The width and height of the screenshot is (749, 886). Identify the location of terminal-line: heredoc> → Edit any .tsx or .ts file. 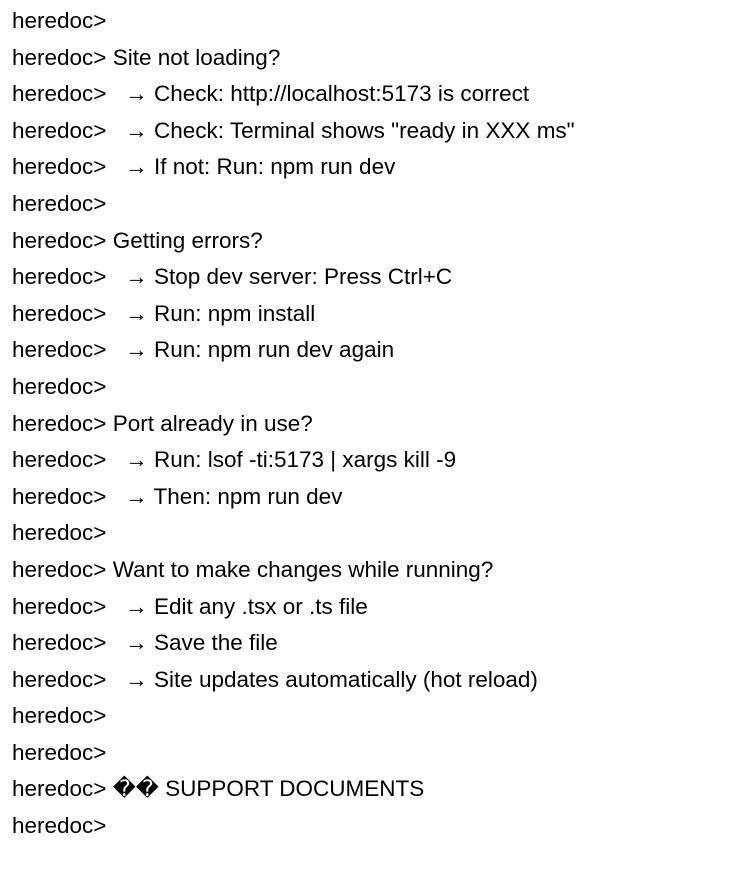
(380, 607).